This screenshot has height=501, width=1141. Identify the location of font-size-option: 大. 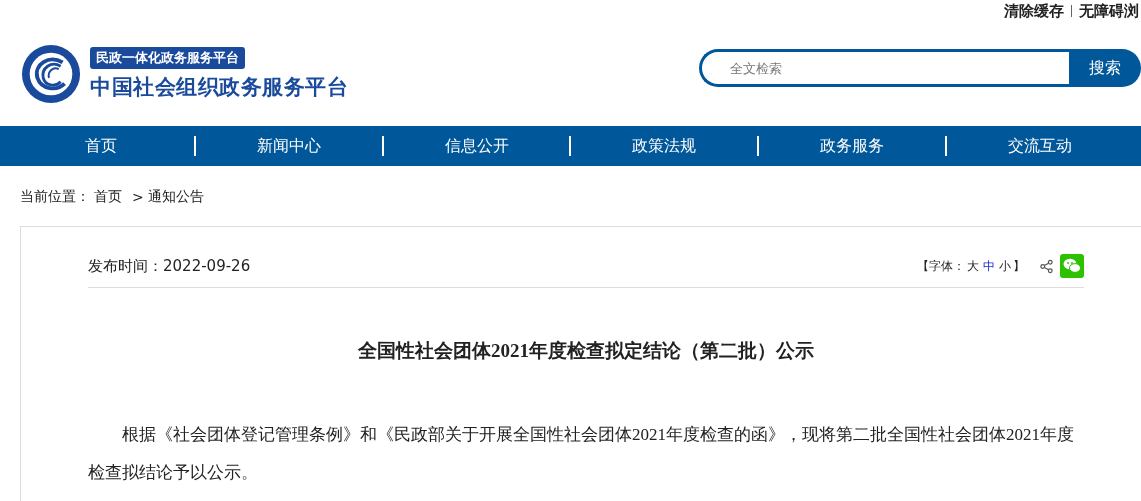
(973, 266).